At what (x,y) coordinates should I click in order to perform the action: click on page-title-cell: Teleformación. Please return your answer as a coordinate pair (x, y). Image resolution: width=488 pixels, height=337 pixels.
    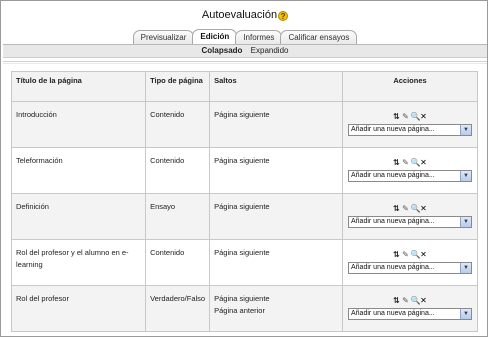
    Looking at the image, I should click on (78, 170).